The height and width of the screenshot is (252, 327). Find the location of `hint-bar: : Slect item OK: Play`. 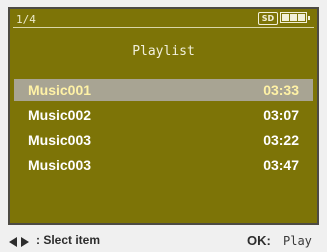

hint-bar: : Slect item OK: Play is located at coordinates (163, 240).